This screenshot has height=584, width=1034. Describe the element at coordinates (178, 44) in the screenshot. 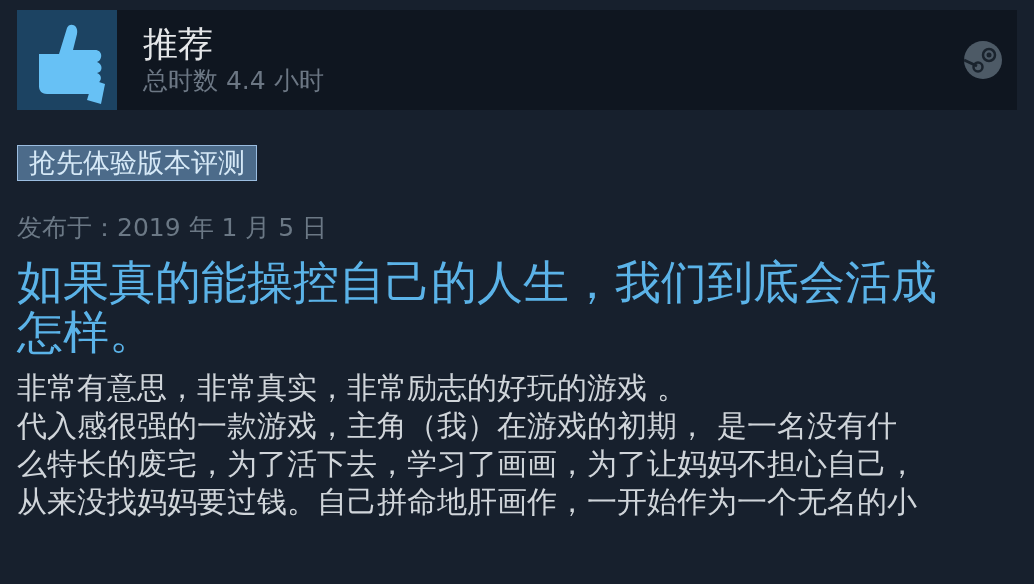

I see `review-verdict: 推荐` at that location.